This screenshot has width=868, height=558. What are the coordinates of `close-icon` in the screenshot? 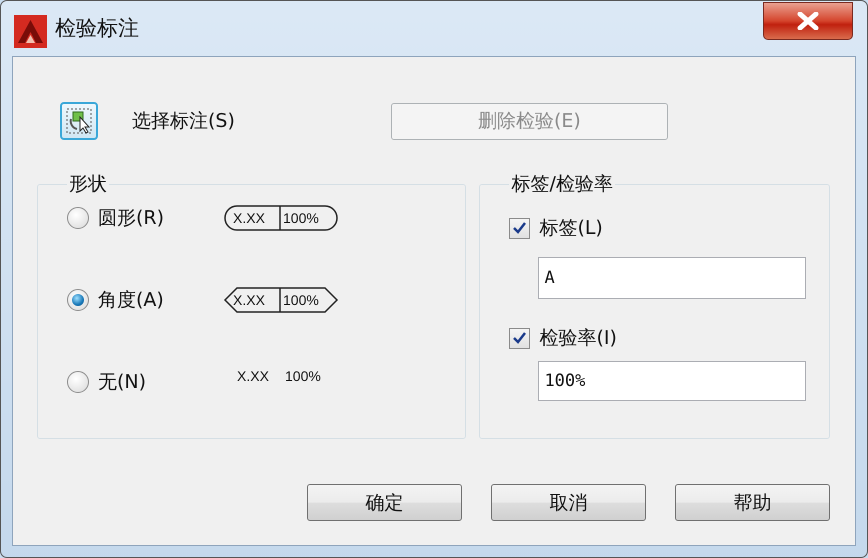 It's located at (808, 21).